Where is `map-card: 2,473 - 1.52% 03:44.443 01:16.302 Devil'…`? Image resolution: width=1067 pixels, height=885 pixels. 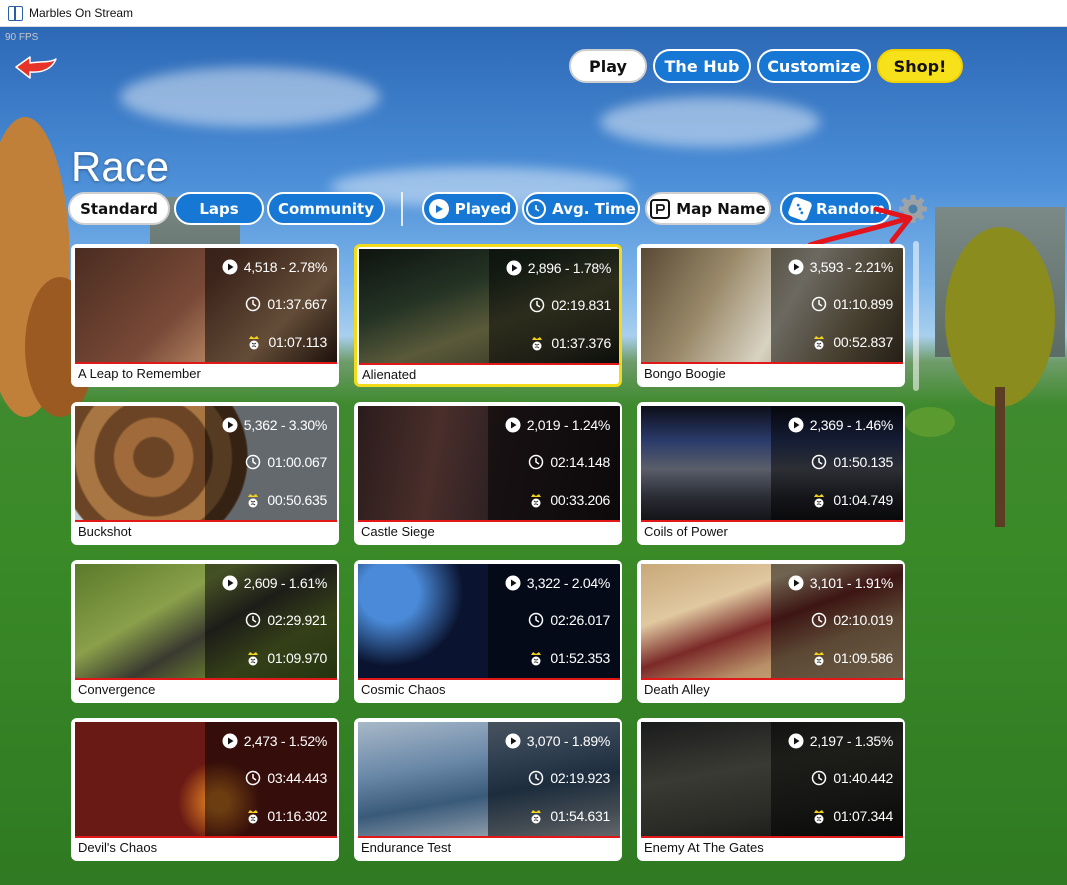 map-card: 2,473 - 1.52% 03:44.443 01:16.302 Devil'… is located at coordinates (205, 789).